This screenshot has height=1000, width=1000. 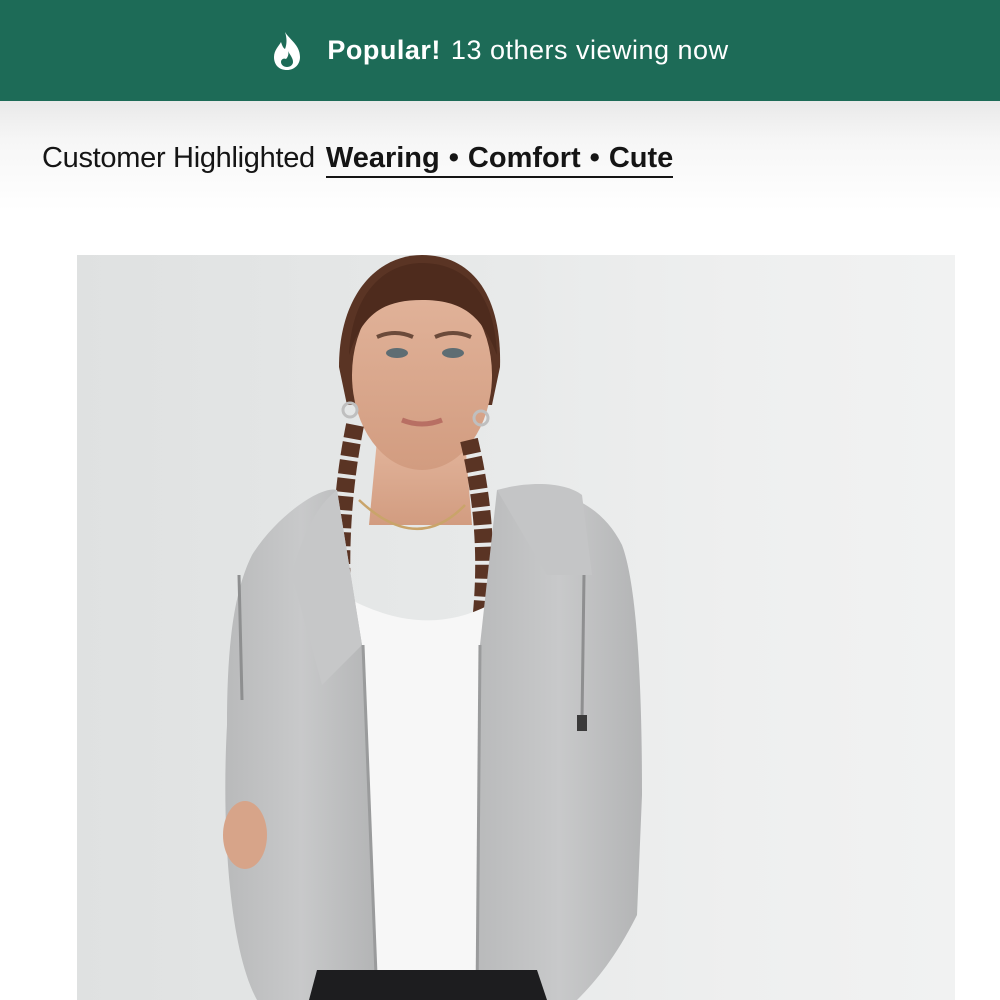 What do you see at coordinates (524, 158) in the screenshot?
I see `highlight-tag-comfort: Comfort` at bounding box center [524, 158].